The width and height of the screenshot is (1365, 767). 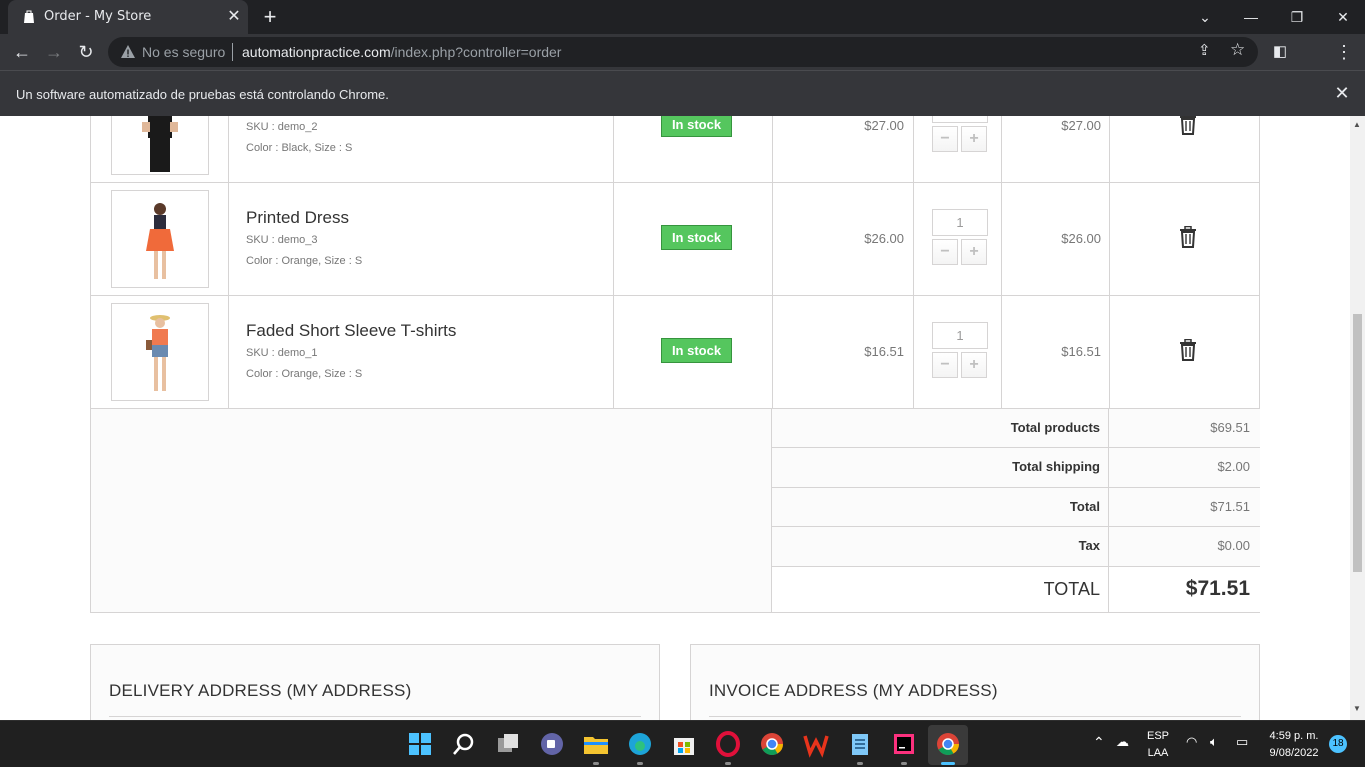 I want to click on not-secure-label: No es seguro, so click(x=183, y=52).